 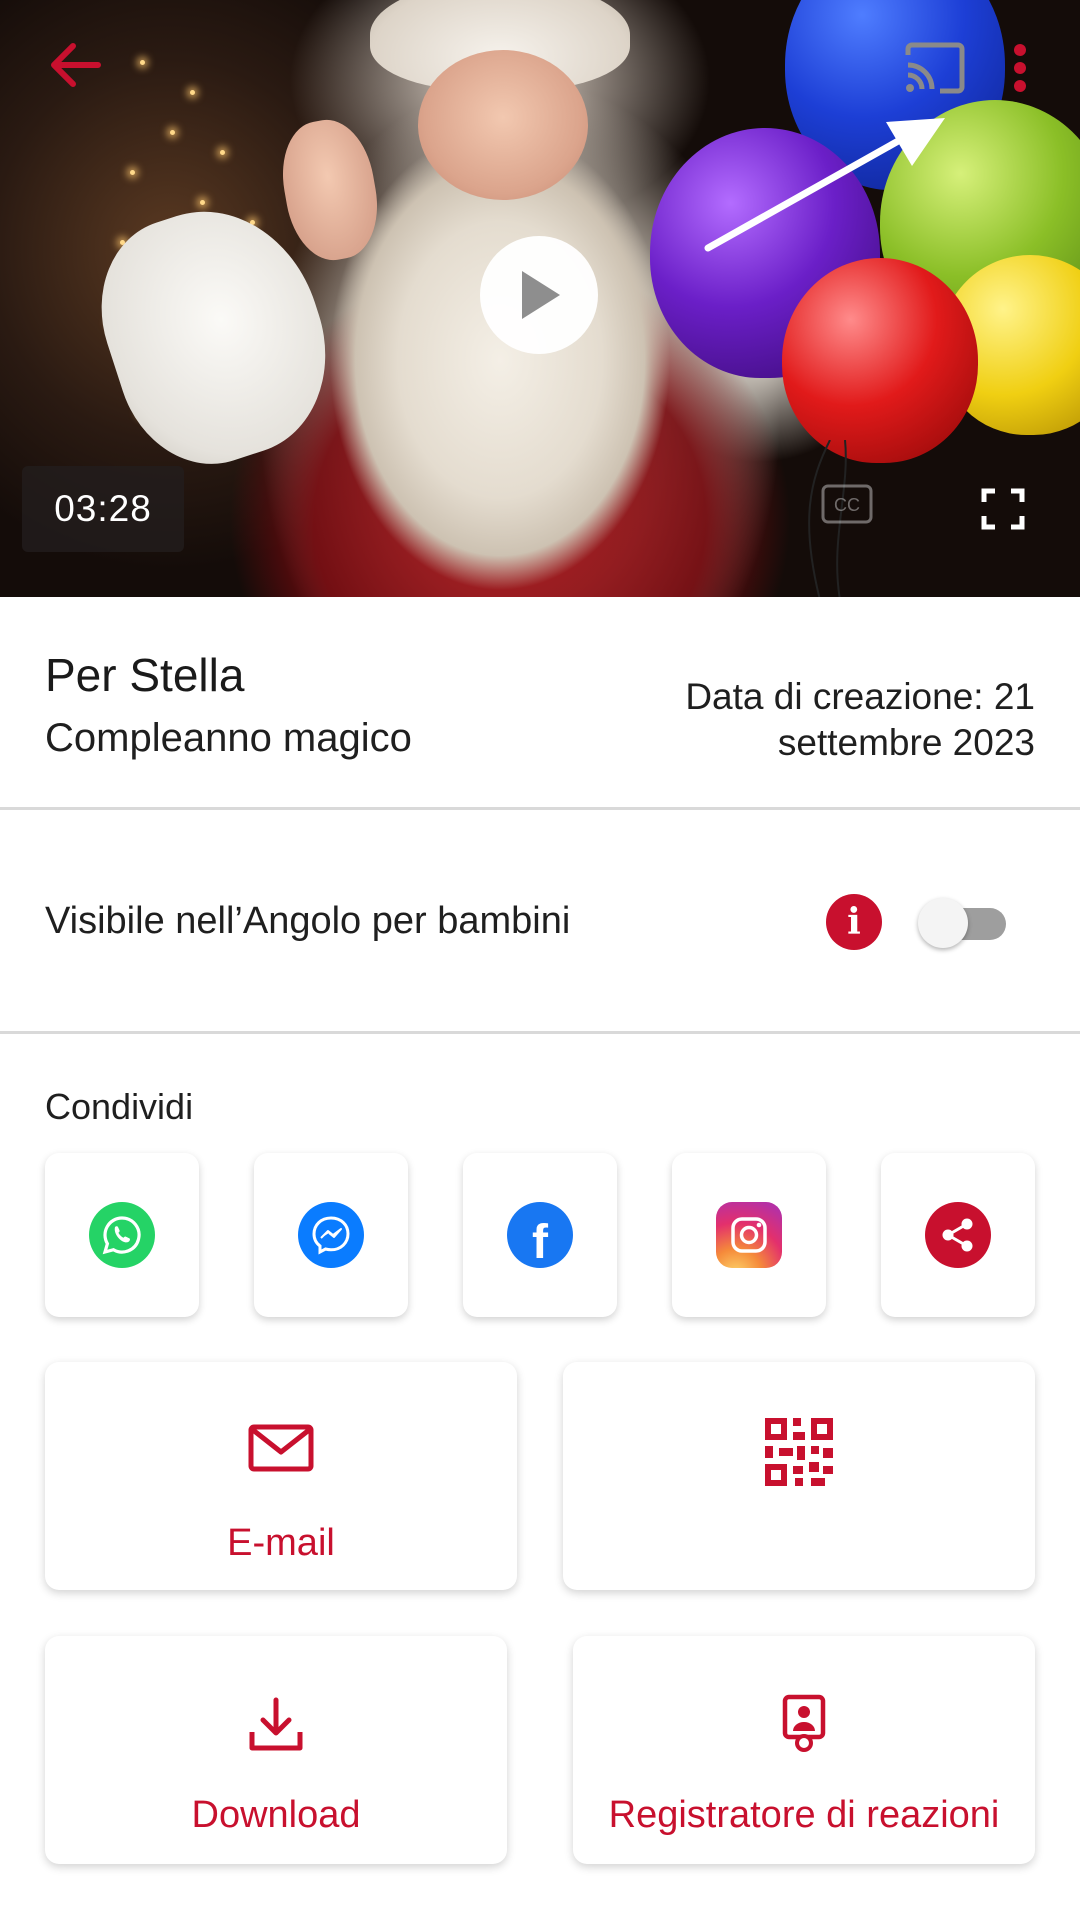 What do you see at coordinates (308, 921) in the screenshot?
I see `kids-corner-label: Visibile nell’Angolo per bambini` at bounding box center [308, 921].